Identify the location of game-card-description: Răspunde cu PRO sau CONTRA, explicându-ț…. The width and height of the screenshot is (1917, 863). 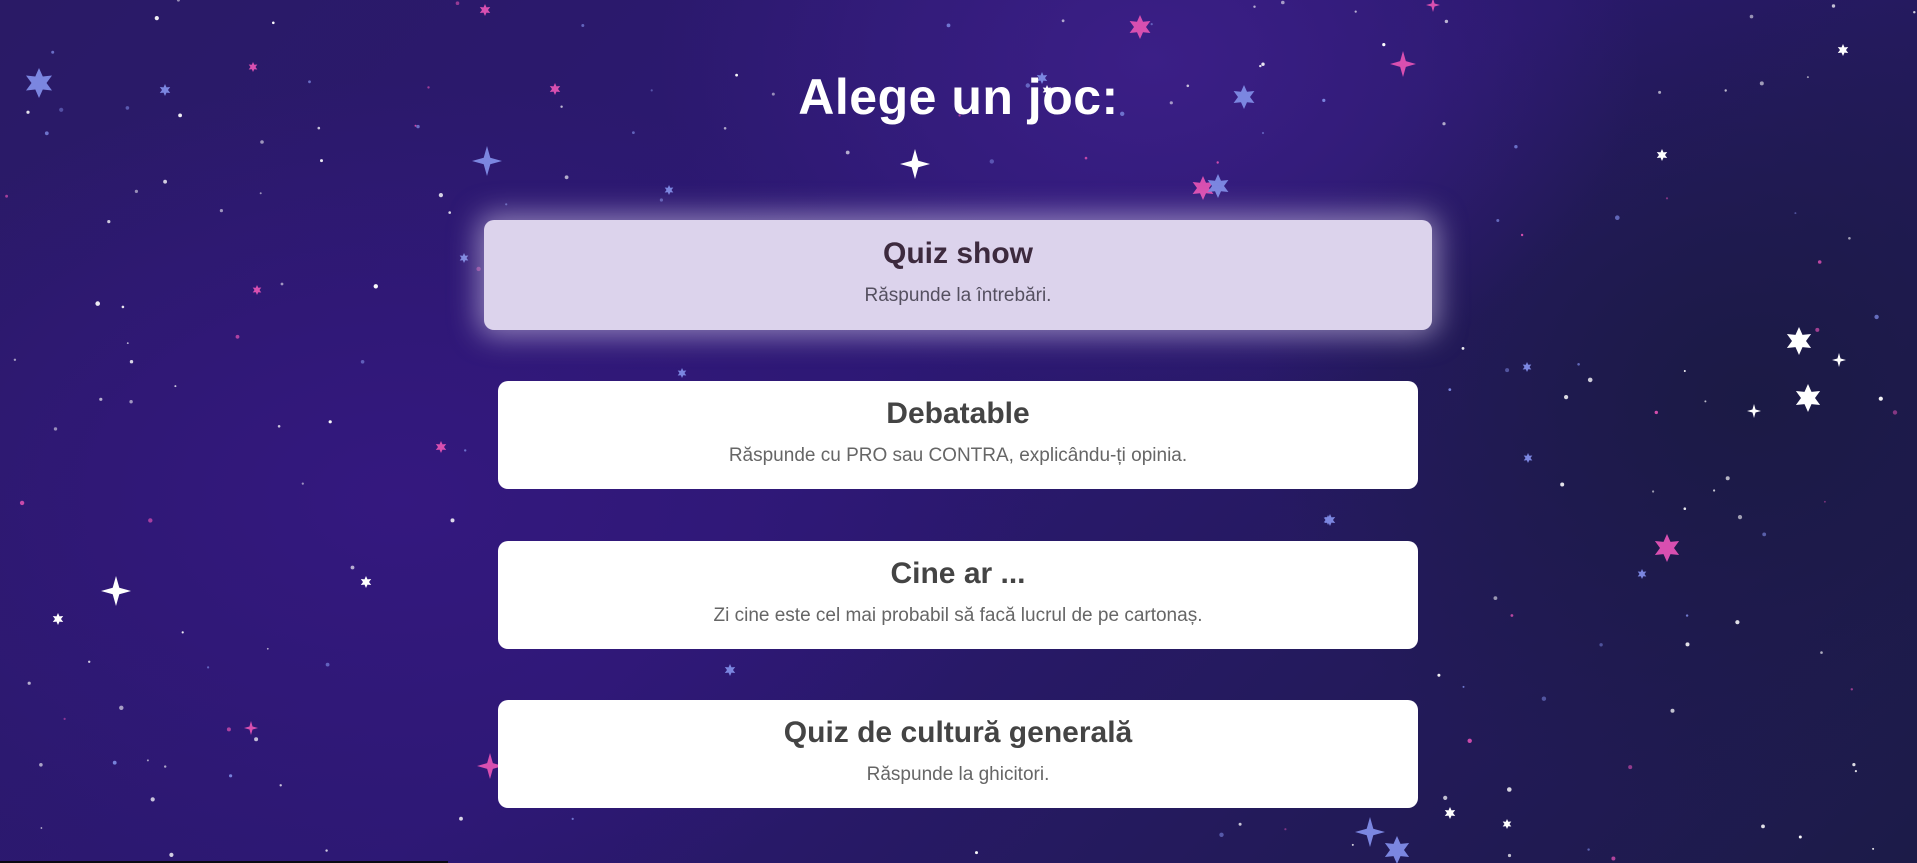
(958, 455).